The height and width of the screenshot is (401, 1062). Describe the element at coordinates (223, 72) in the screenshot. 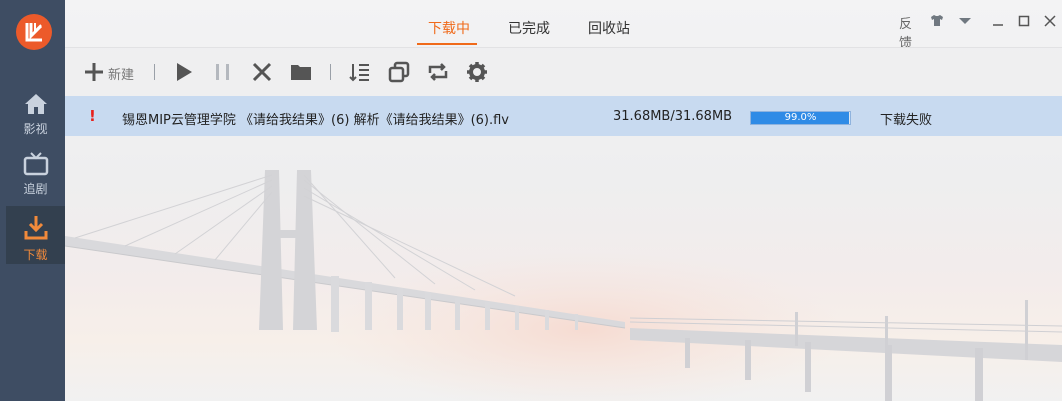

I see `pause-icon` at that location.